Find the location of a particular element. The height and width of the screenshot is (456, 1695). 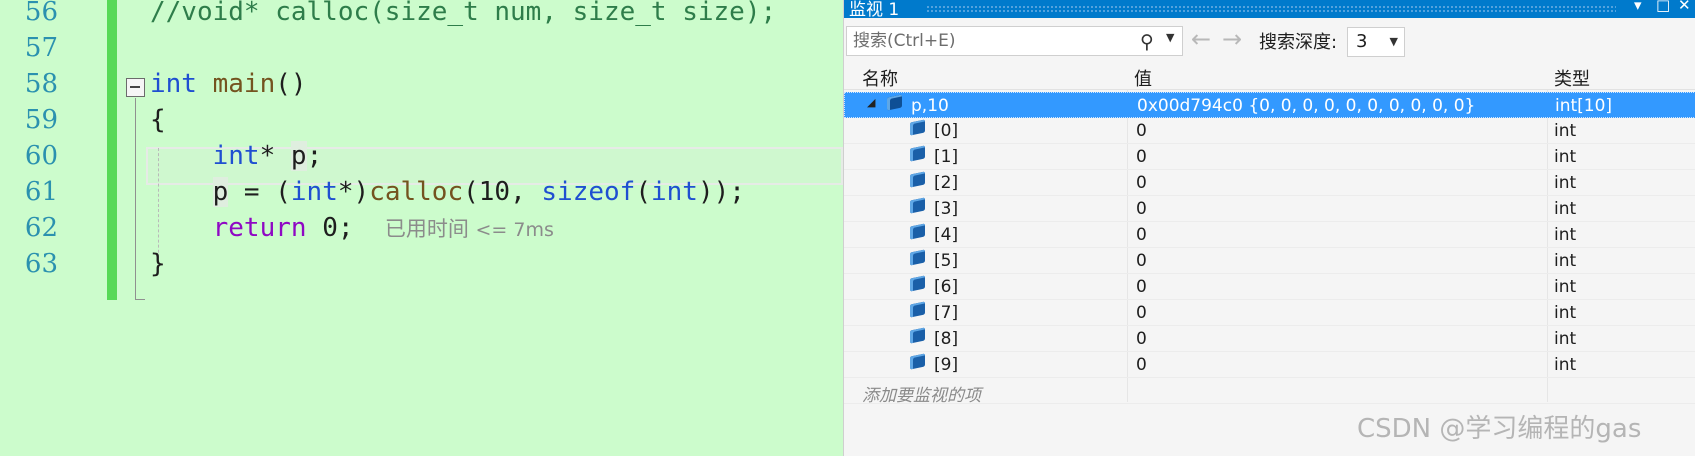

search-input is located at coordinates (988, 41).